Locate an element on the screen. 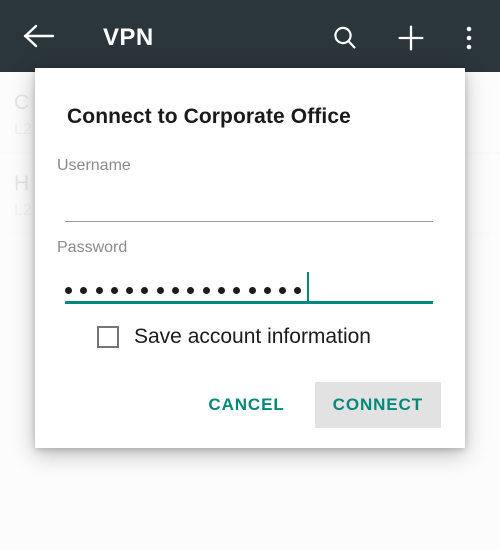 The width and height of the screenshot is (500, 550). save-account-checkbox is located at coordinates (108, 337).